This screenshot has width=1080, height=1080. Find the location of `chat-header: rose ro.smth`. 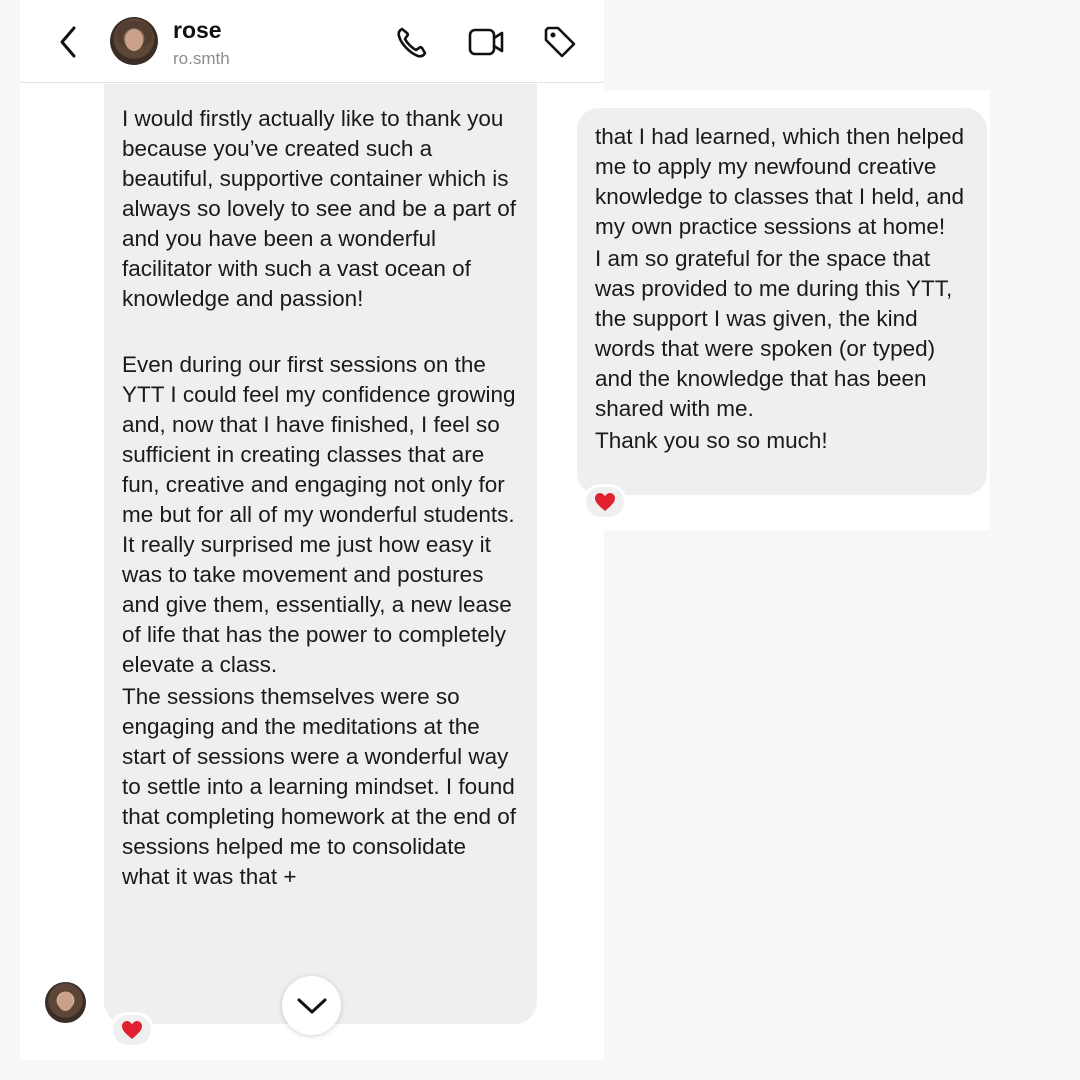

chat-header: rose ro.smth is located at coordinates (312, 41).